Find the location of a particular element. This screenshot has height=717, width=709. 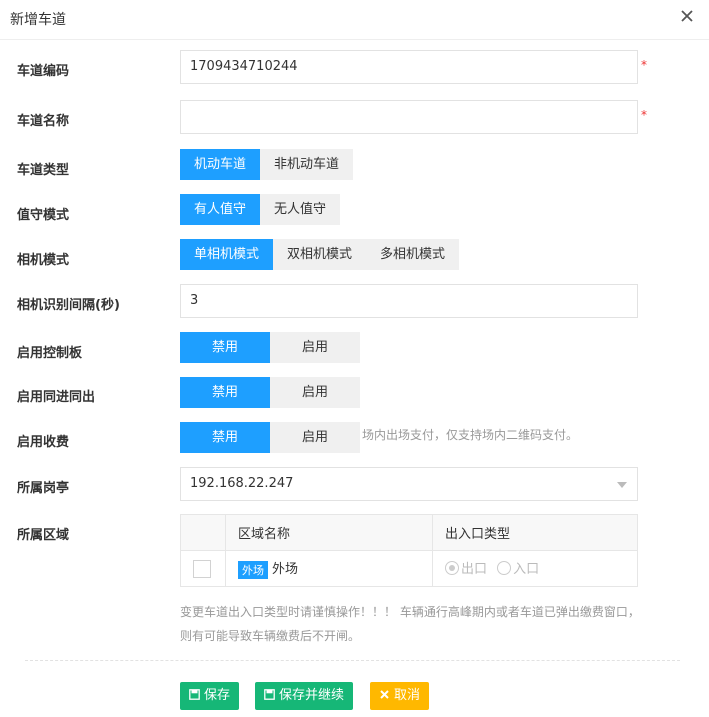

save-and-continue-button: 保存并继续 is located at coordinates (304, 696).